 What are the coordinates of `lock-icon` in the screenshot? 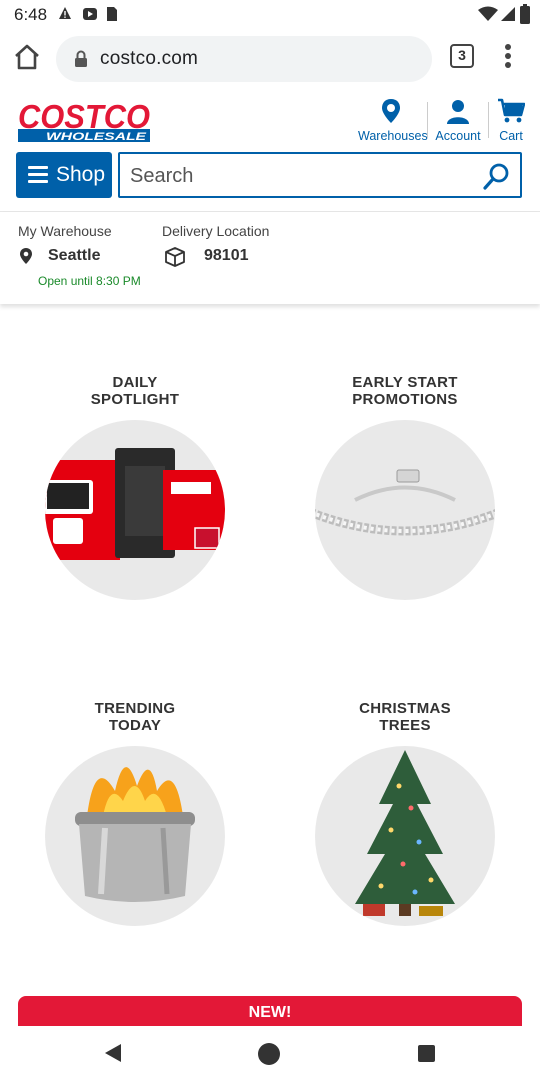 It's located at (81, 58).